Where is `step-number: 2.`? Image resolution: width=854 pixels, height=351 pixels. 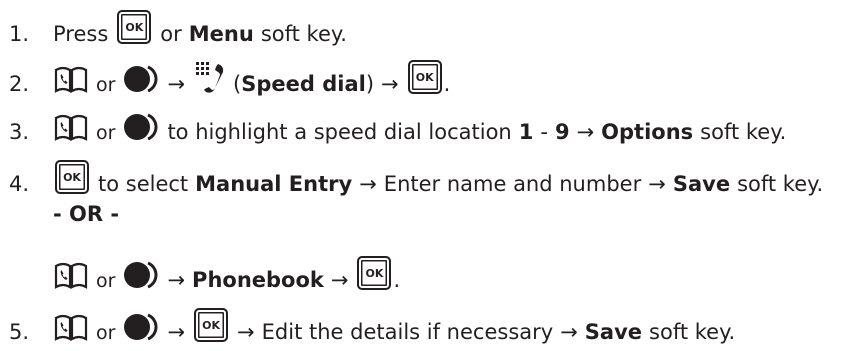 step-number: 2. is located at coordinates (19, 84).